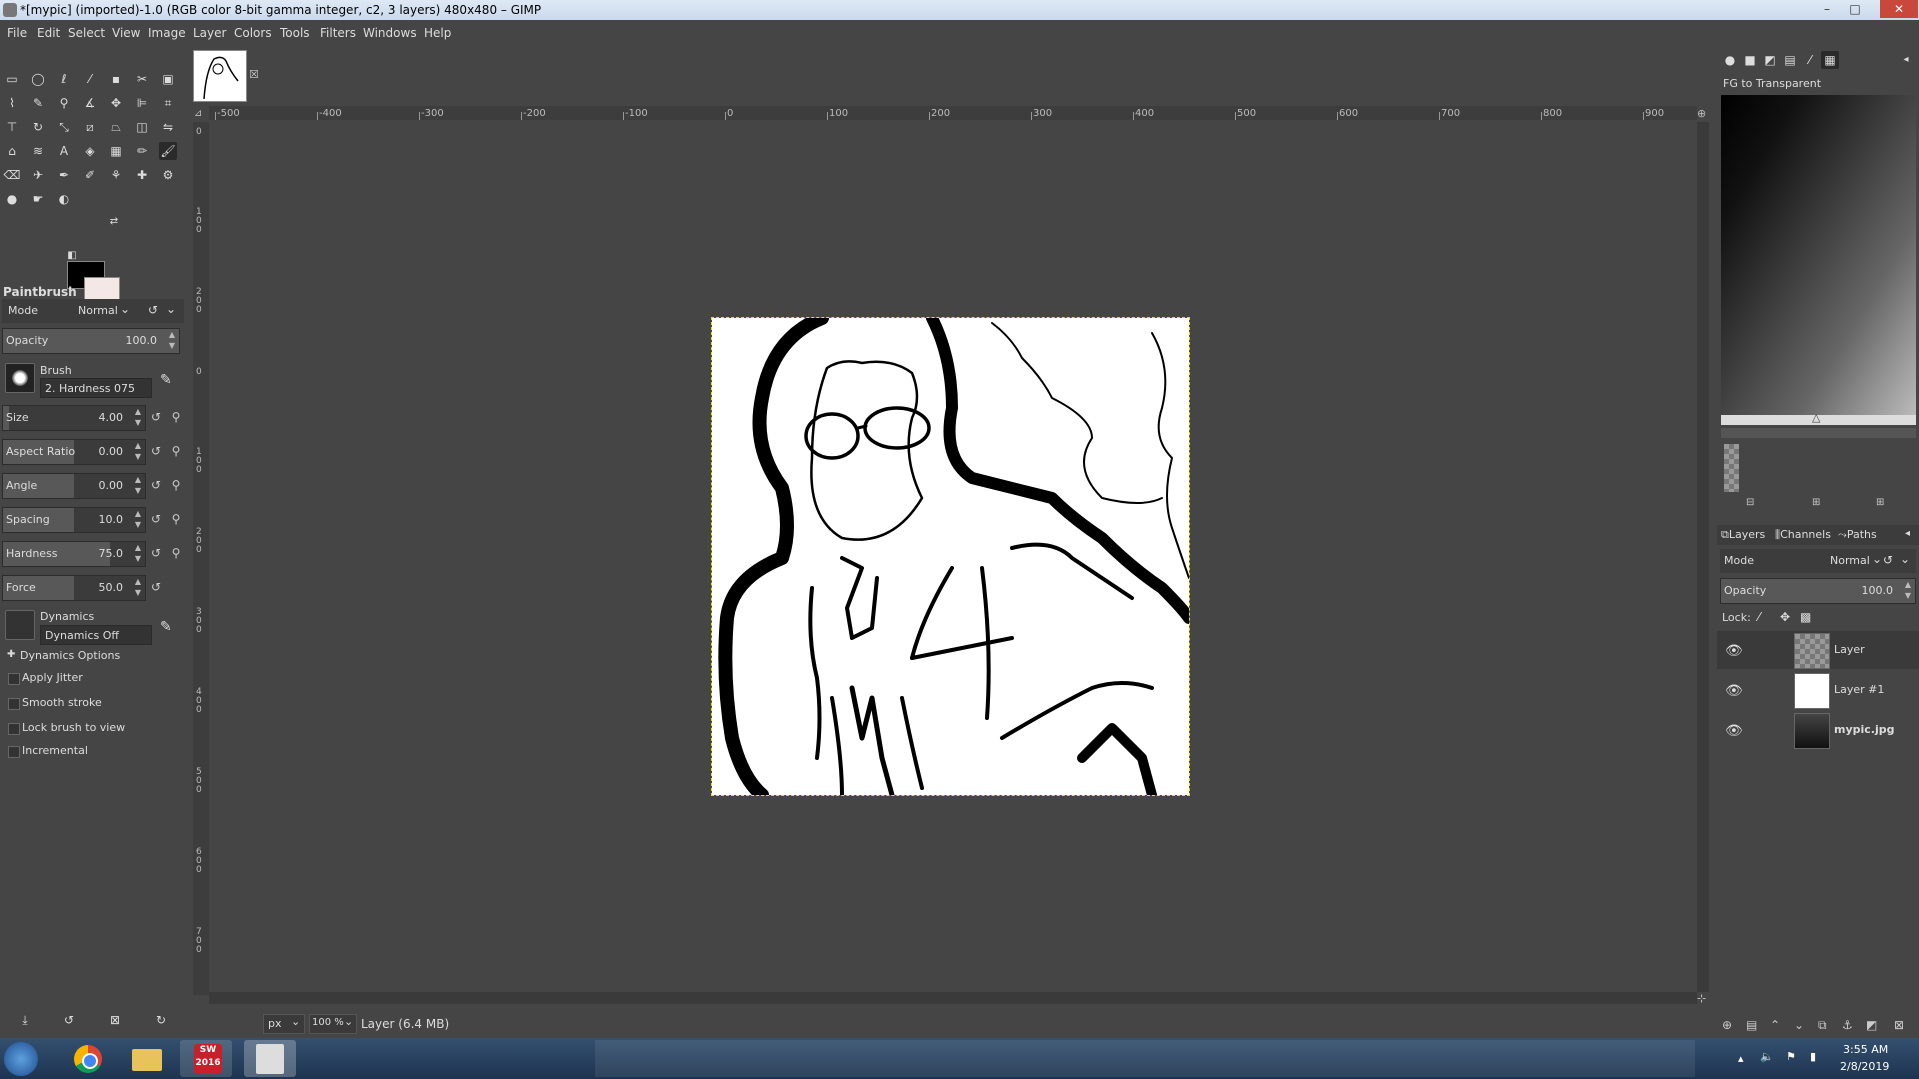 This screenshot has height=1079, width=1919. I want to click on shear-icon: ⧄, so click(90, 127).